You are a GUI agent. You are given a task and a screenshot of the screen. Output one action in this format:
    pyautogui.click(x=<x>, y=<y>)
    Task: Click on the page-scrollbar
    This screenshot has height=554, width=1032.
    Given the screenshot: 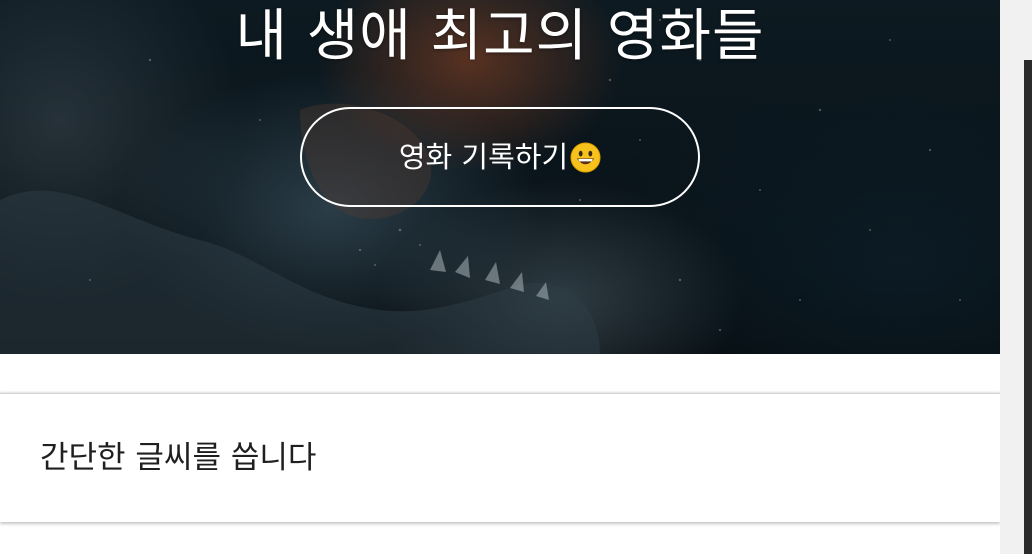 What is the action you would take?
    pyautogui.click(x=1016, y=277)
    